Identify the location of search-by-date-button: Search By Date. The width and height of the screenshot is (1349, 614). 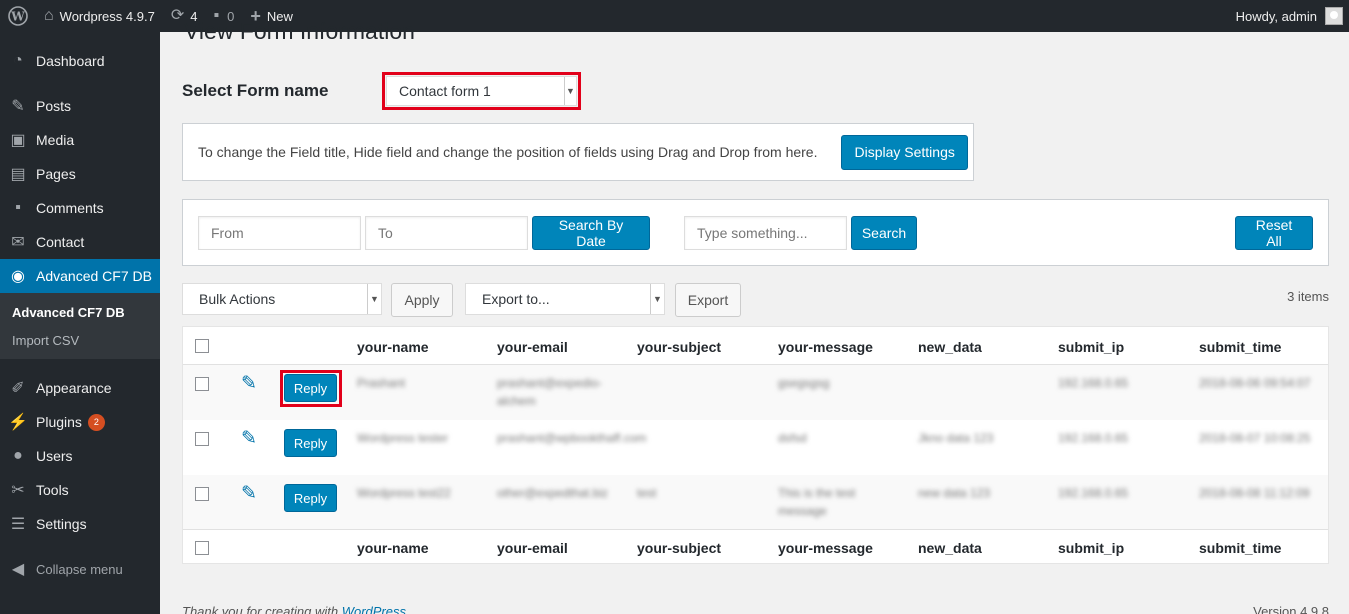
(591, 233).